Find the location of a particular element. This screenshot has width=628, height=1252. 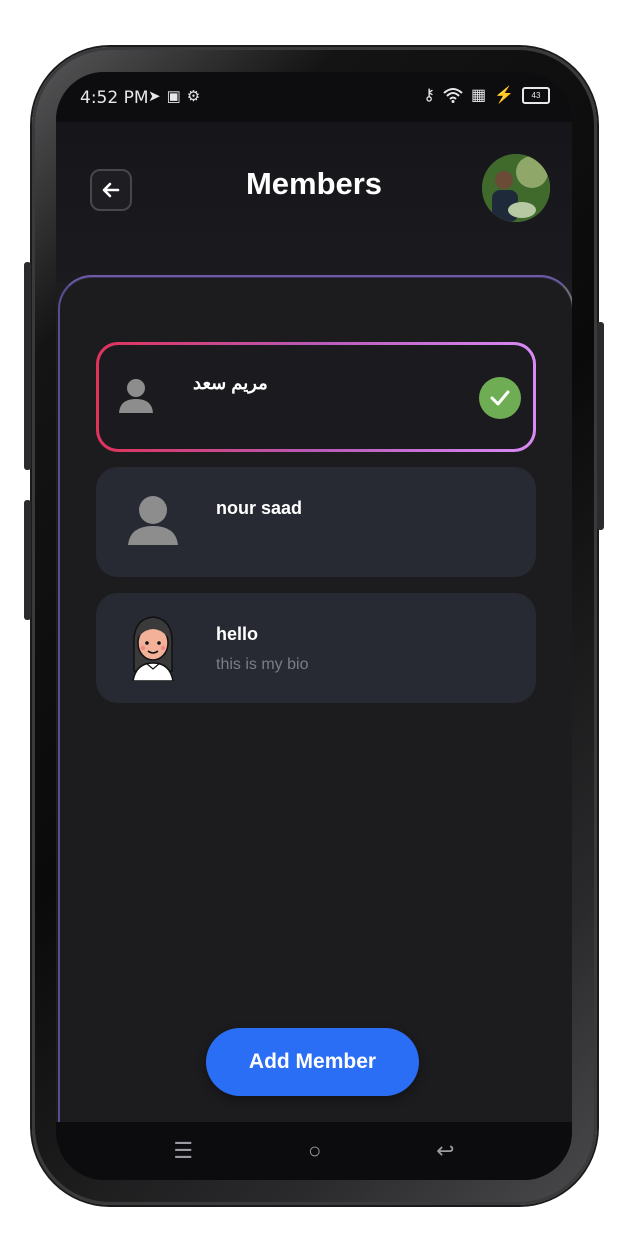

back-icon: ↩ is located at coordinates (445, 1151).